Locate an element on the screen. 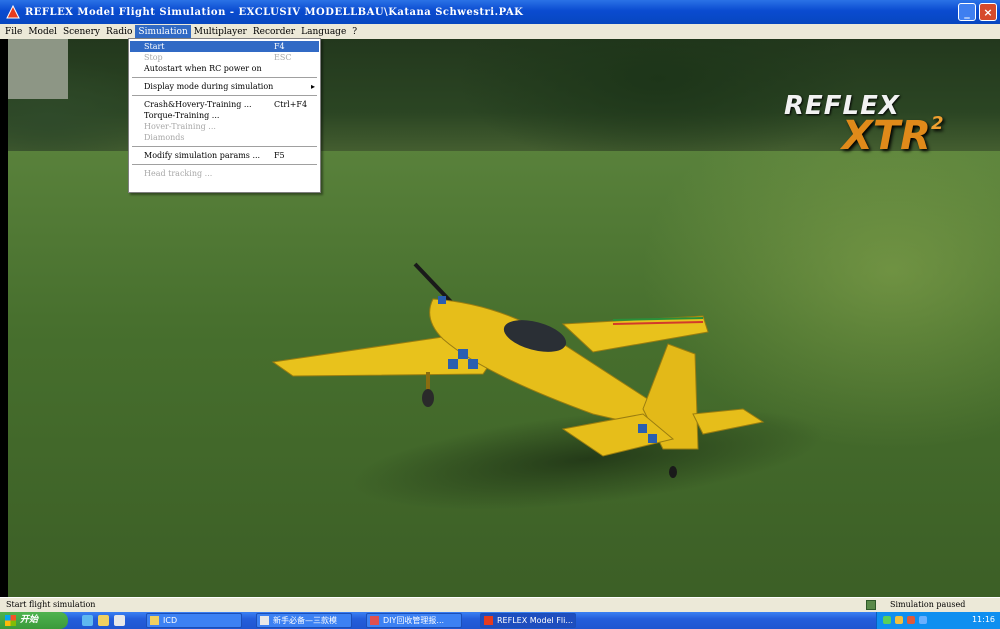  taskbar-clock: 11:16 is located at coordinates (983, 619).